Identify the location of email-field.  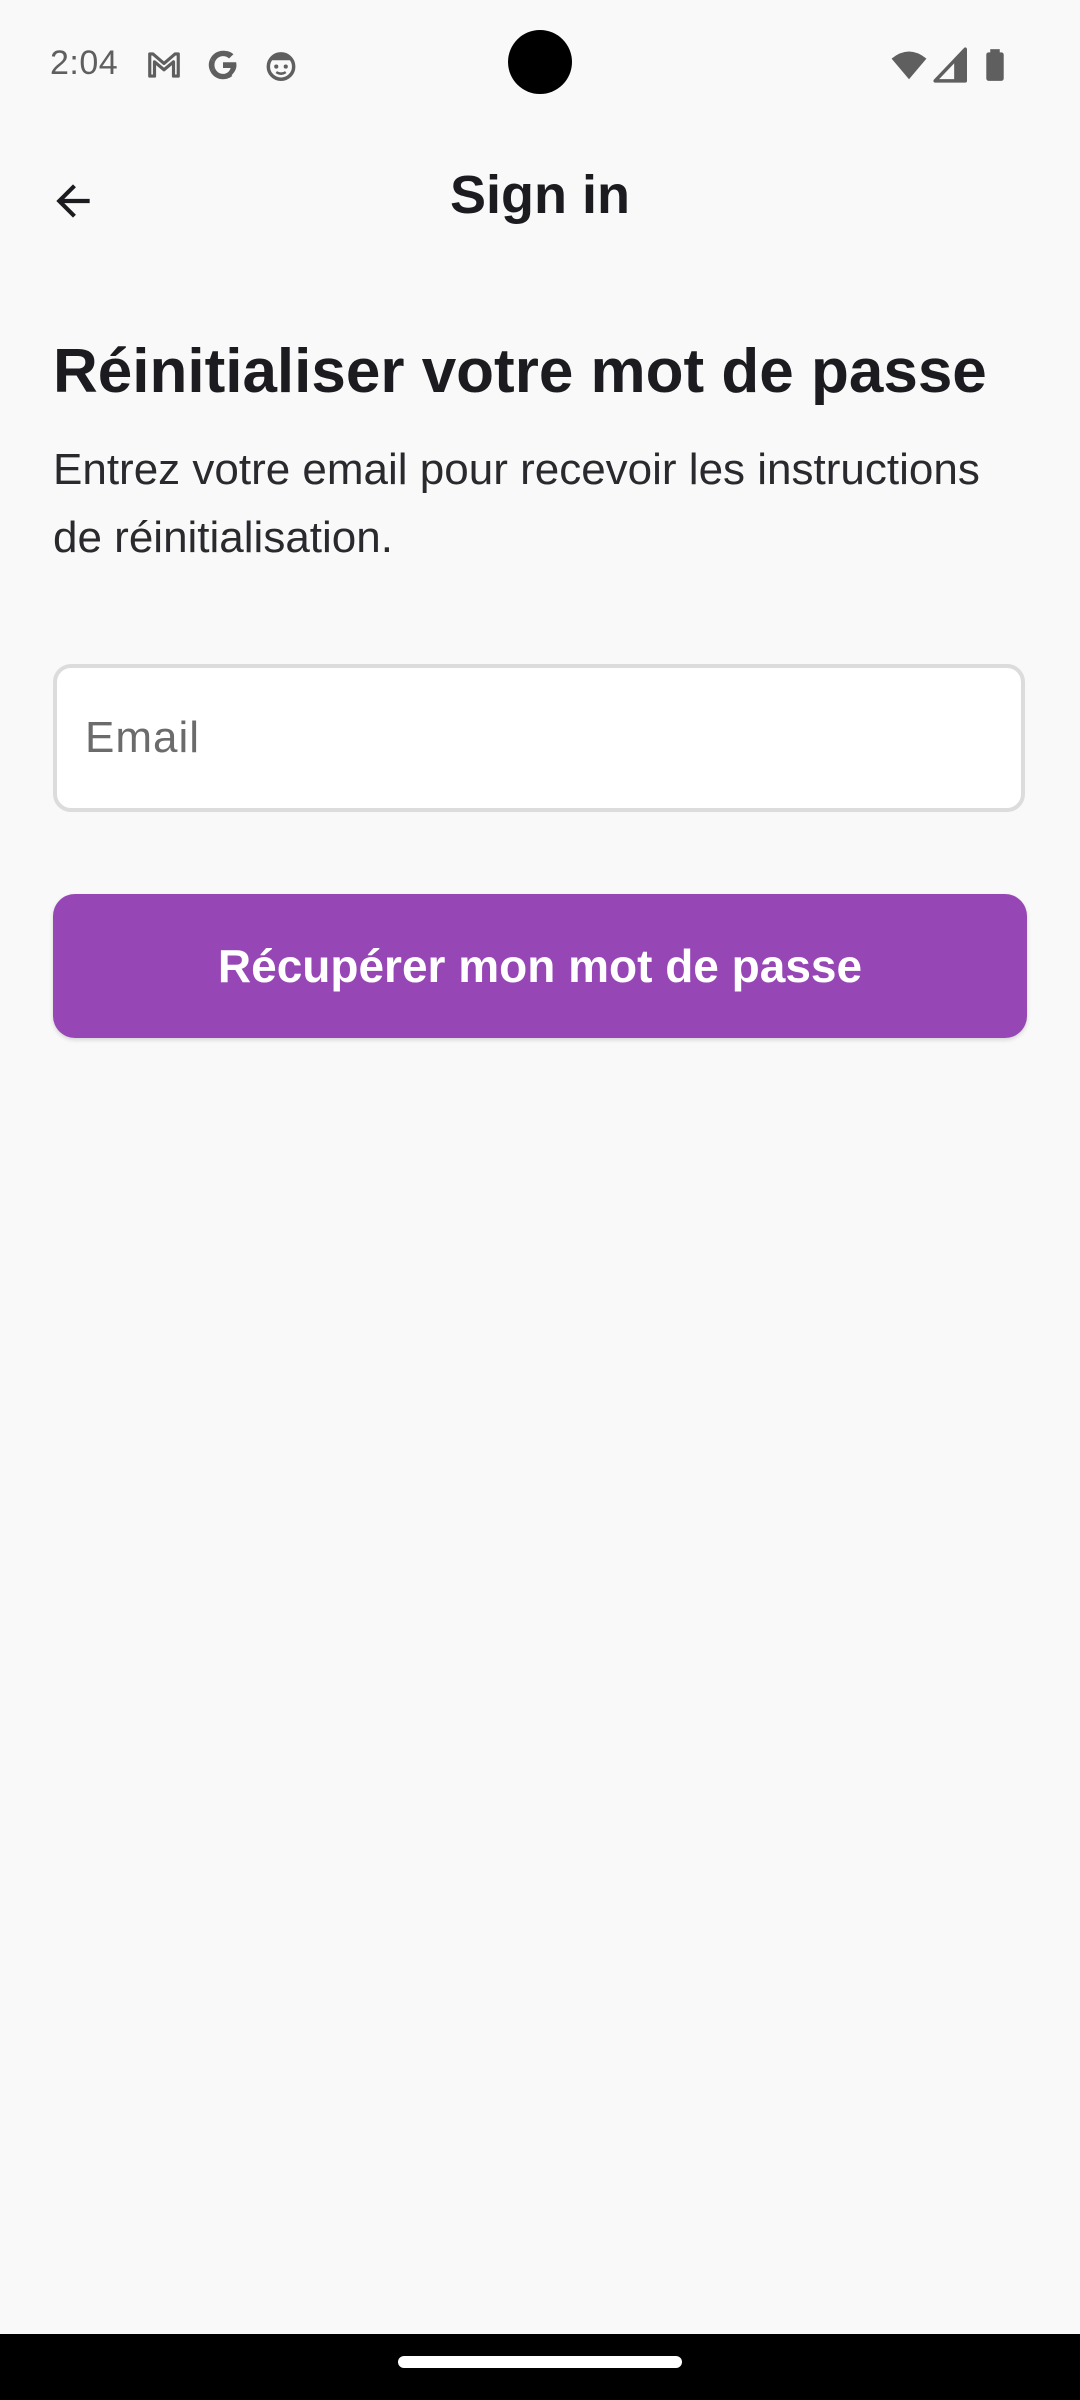
(539, 738).